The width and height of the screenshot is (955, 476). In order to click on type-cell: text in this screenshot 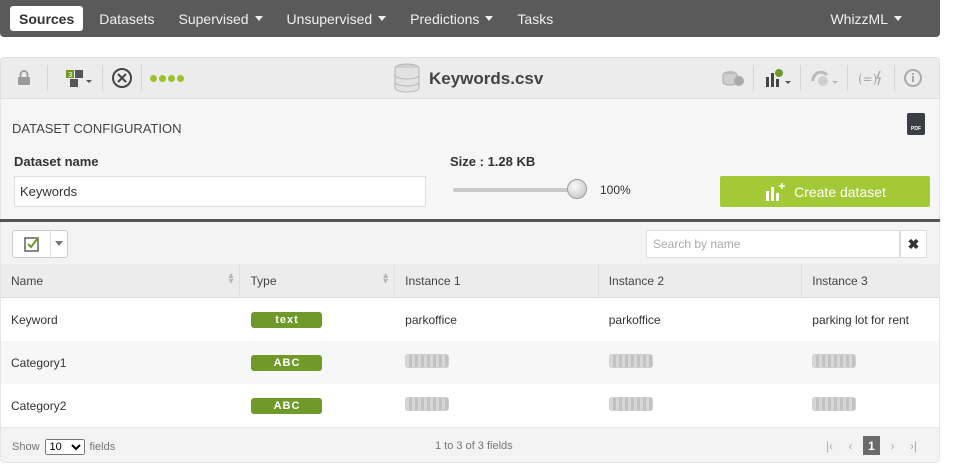, I will do `click(317, 319)`.